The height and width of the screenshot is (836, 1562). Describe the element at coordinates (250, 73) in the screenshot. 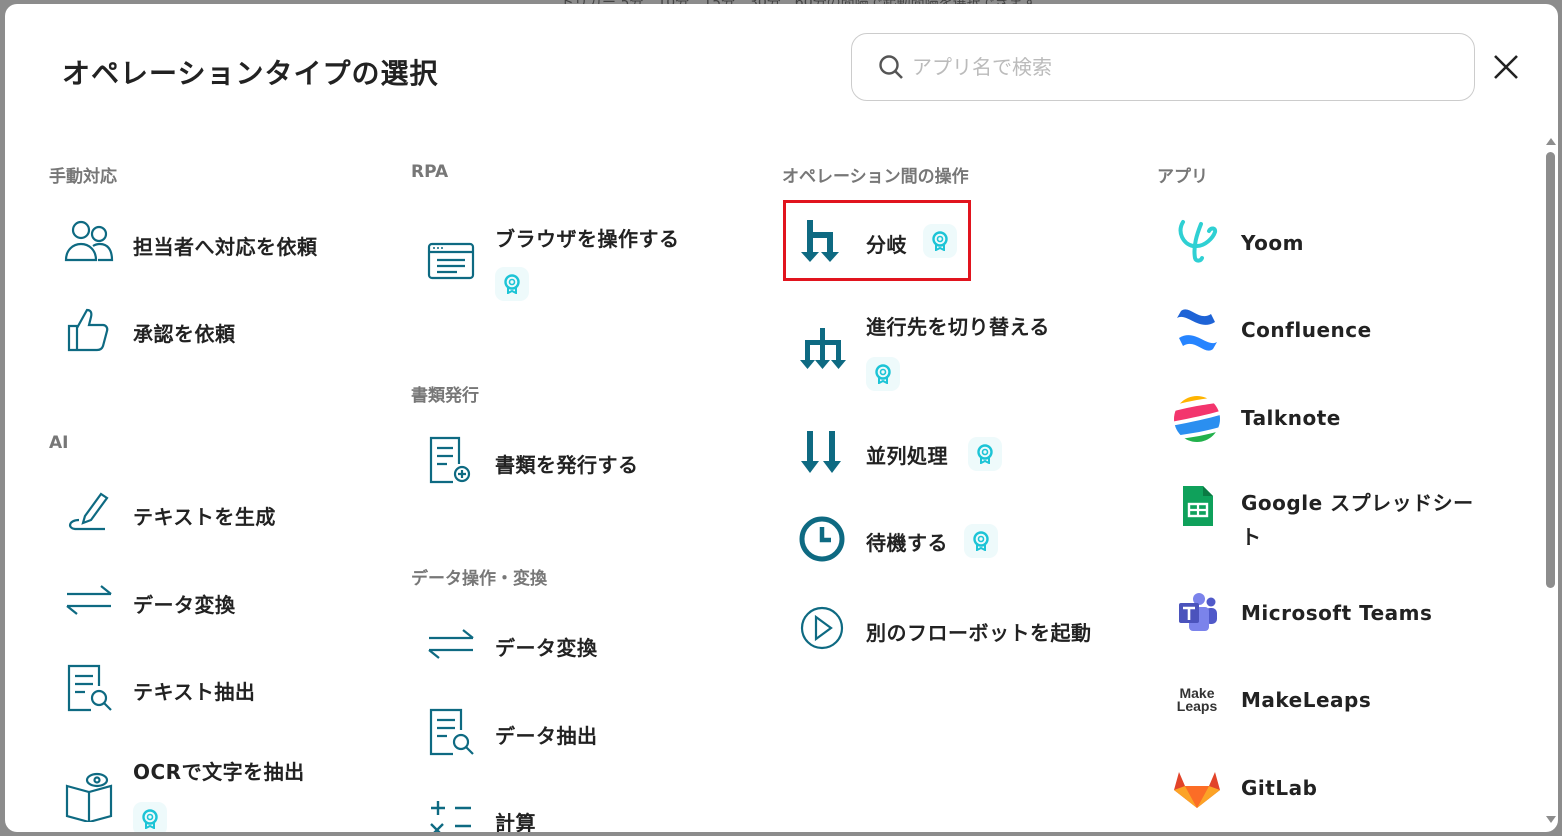

I see `page-title: オペレーションタイプの選択` at that location.